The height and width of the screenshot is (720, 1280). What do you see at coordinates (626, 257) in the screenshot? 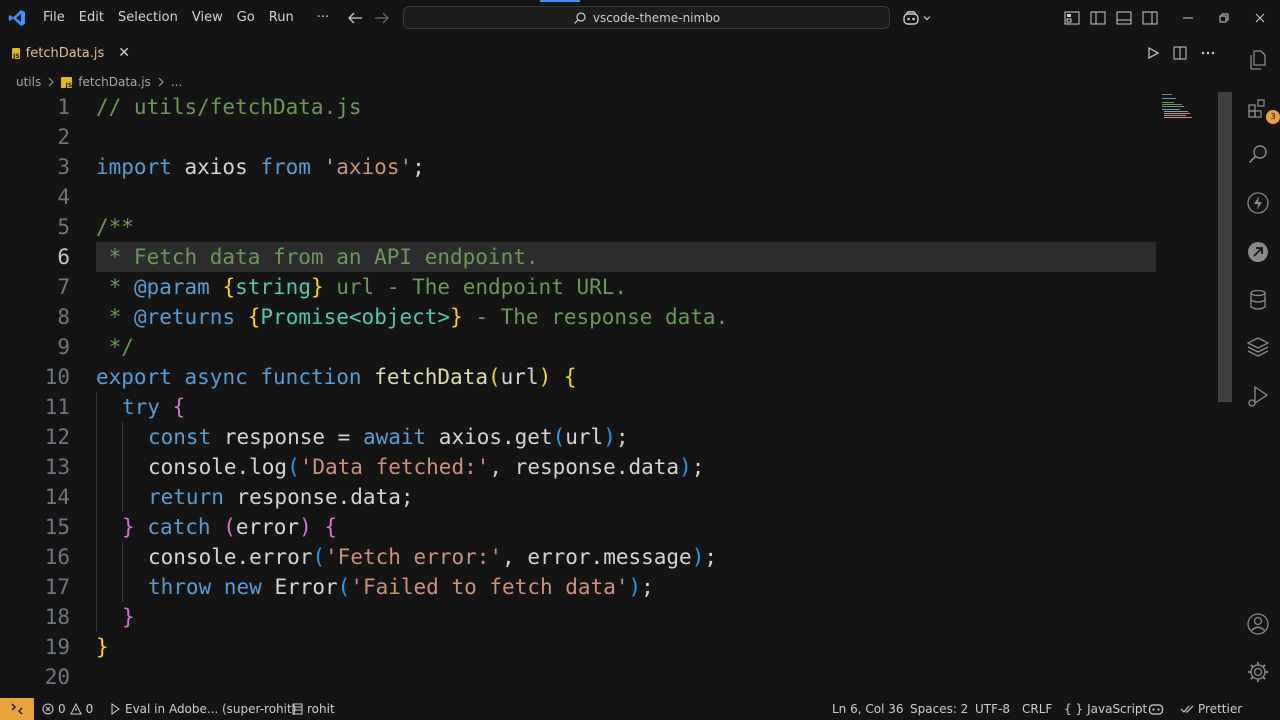
I see `code-line: * Fetch data from an API endpoint.` at bounding box center [626, 257].